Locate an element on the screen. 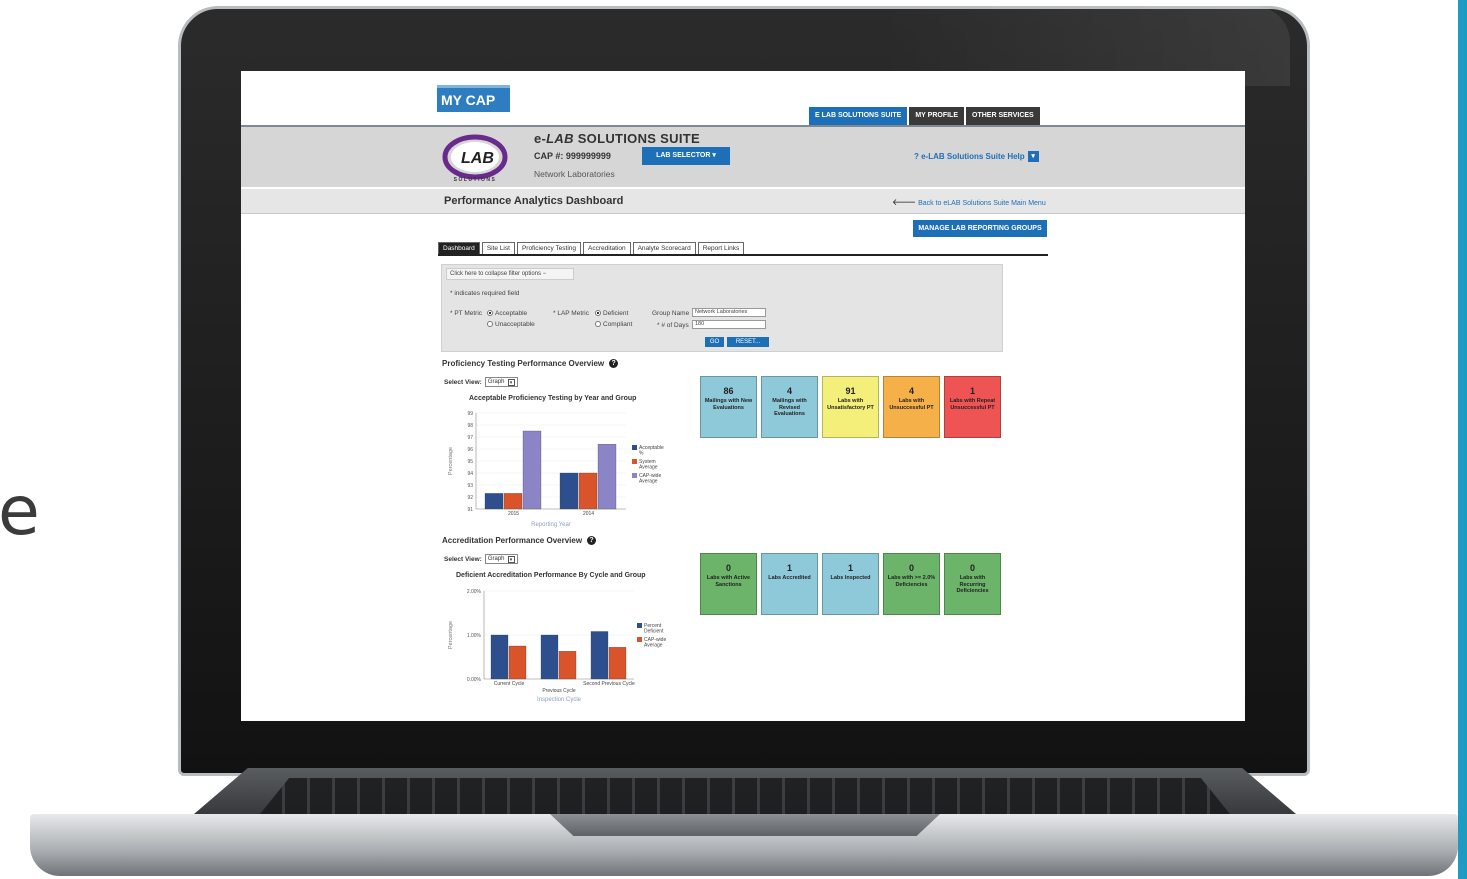 The width and height of the screenshot is (1467, 879). pt-tile-value: 91 is located at coordinates (850, 391).